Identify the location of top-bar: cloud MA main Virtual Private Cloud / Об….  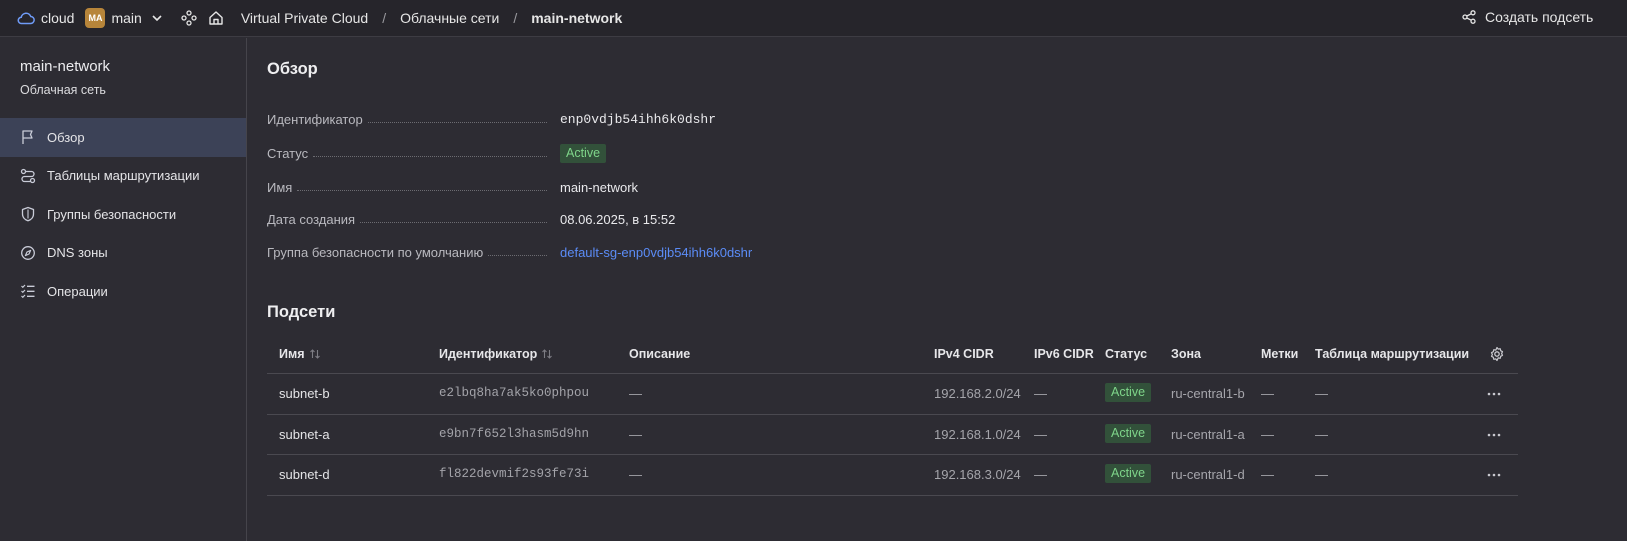
(813, 18).